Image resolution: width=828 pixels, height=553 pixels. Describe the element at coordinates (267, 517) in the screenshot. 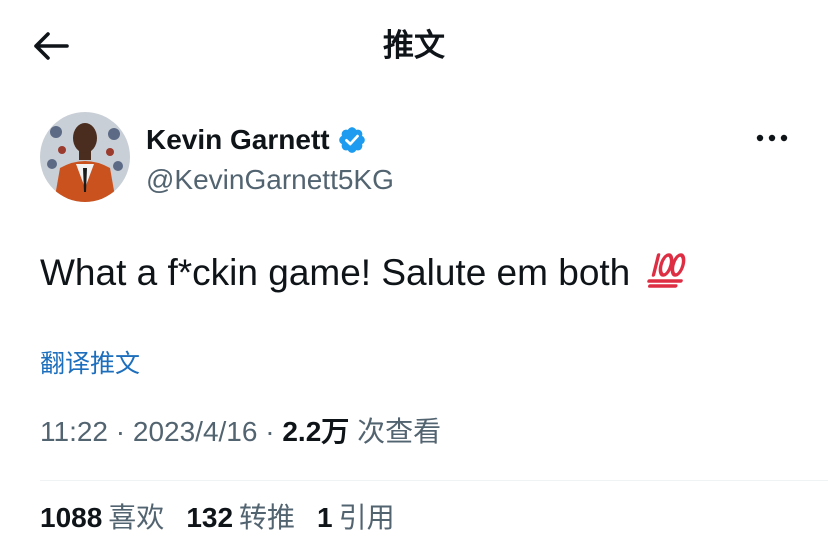

I see `retweets-label: 转推` at that location.